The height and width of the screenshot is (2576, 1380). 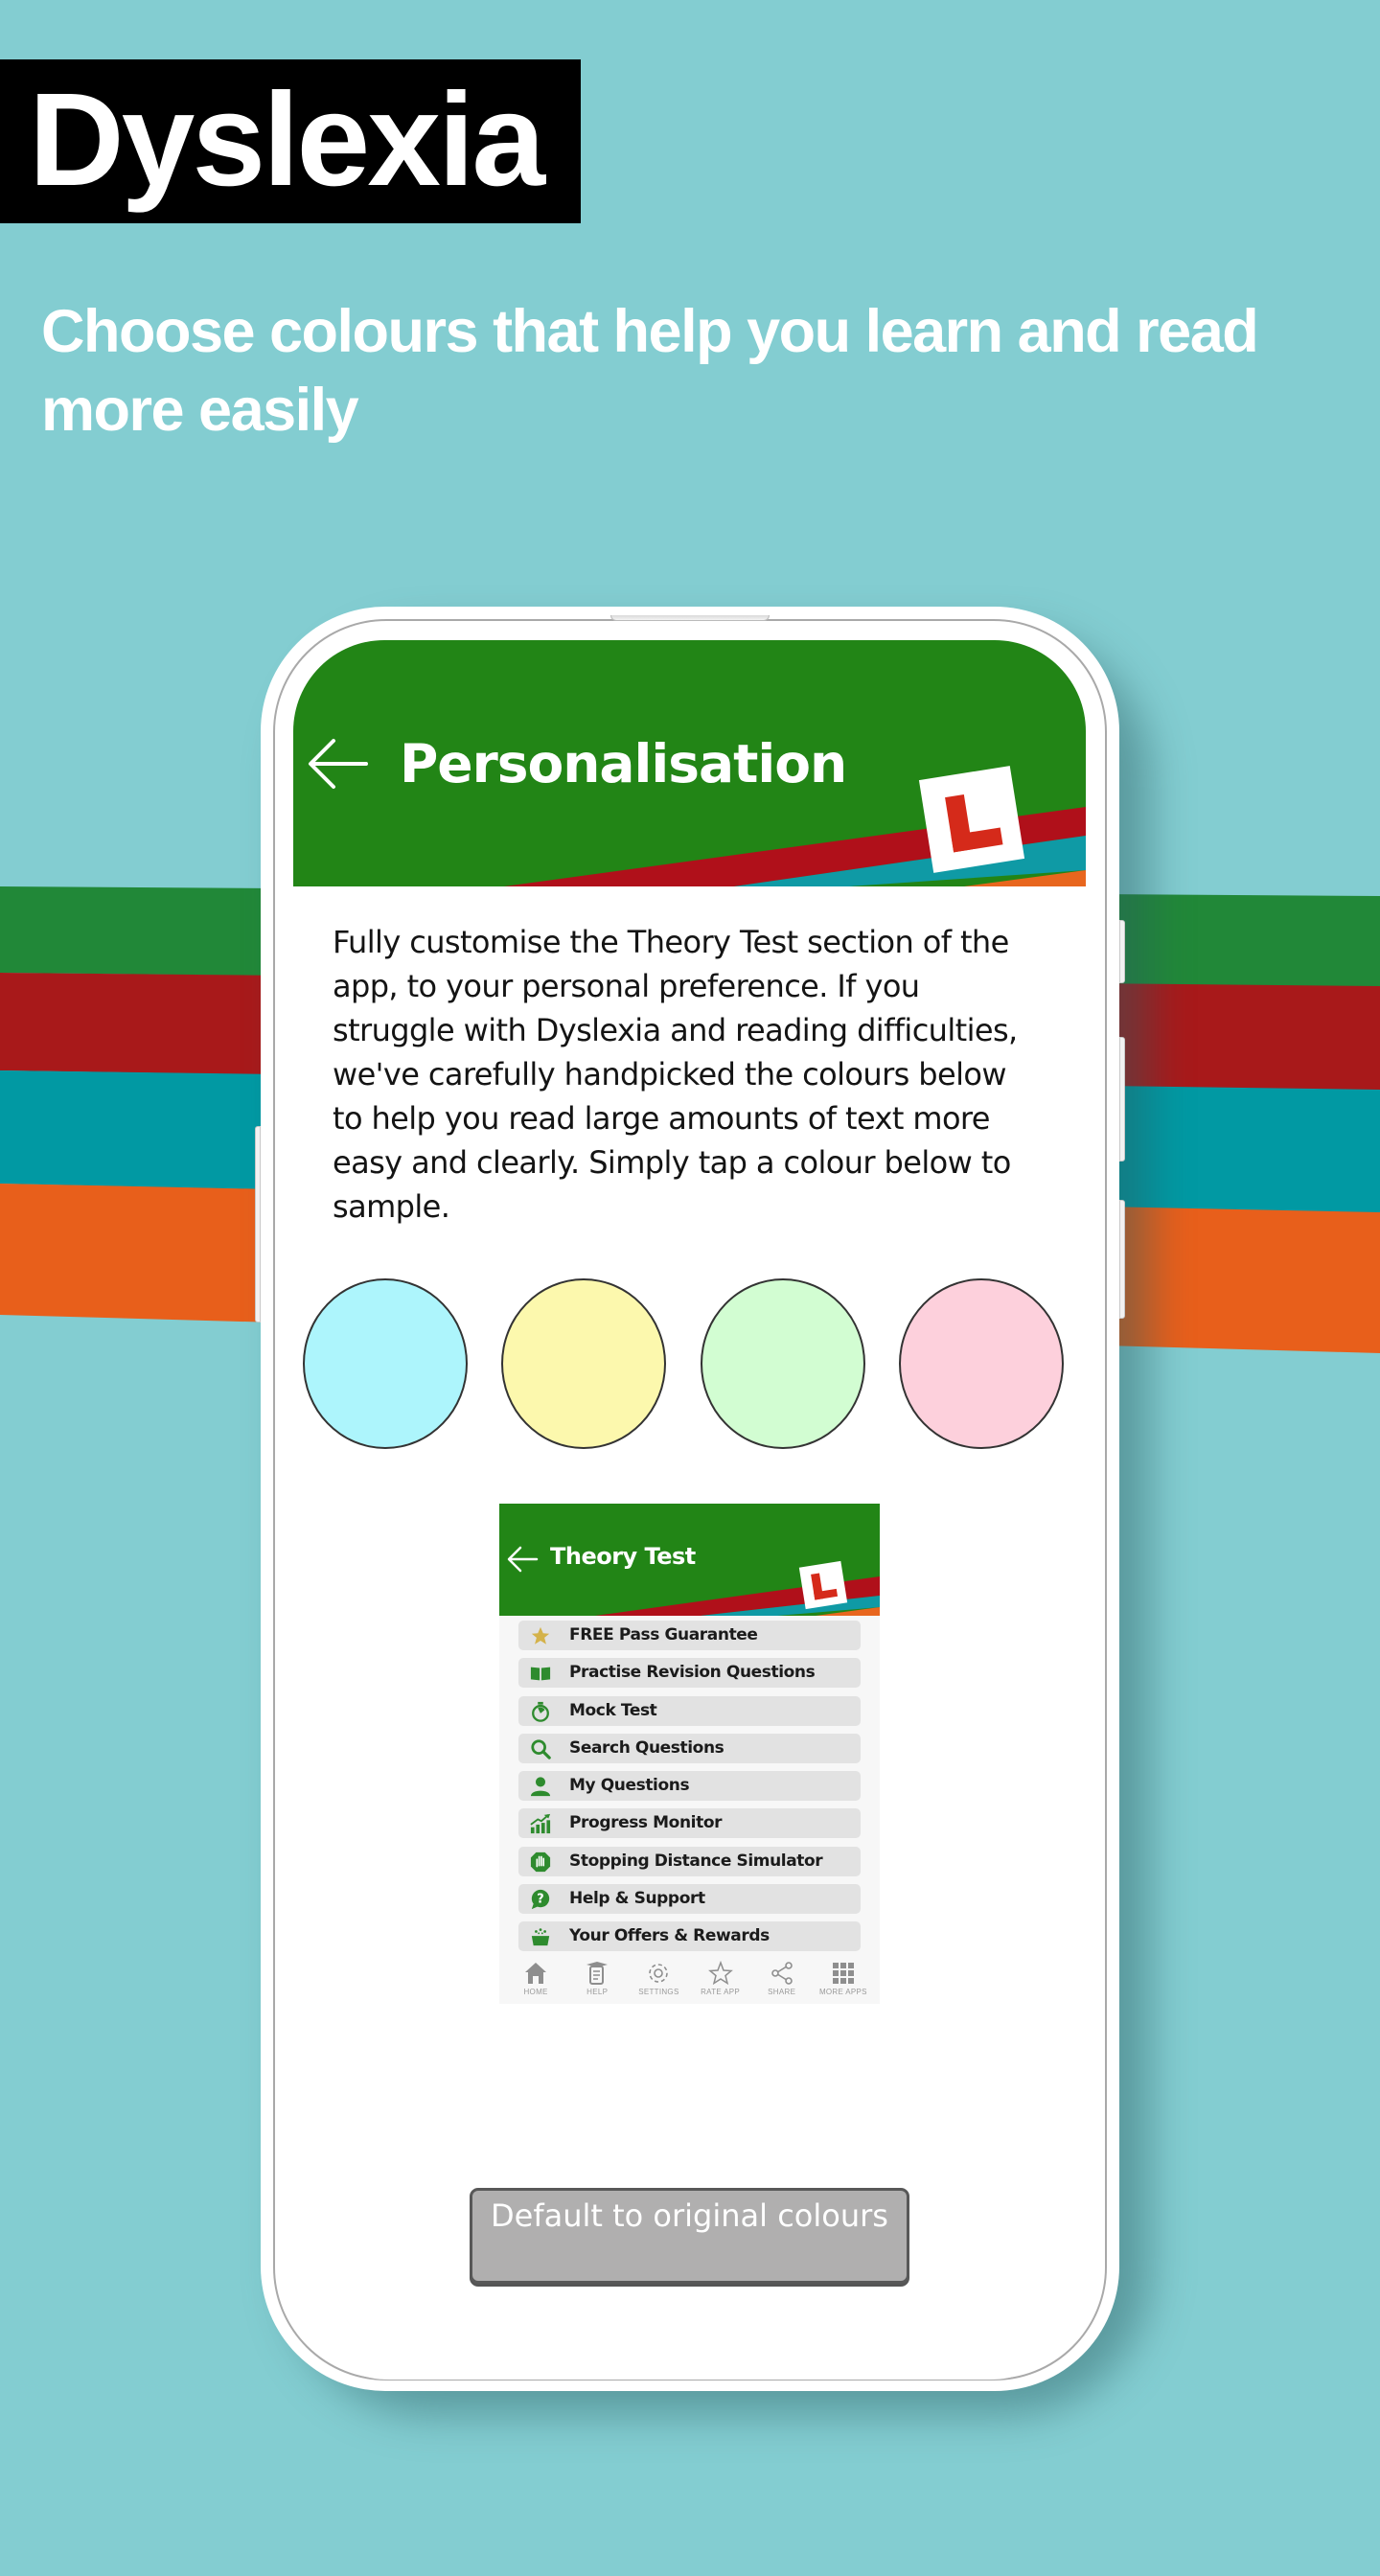 I want to click on phone-volume-up-button, so click(x=1122, y=951).